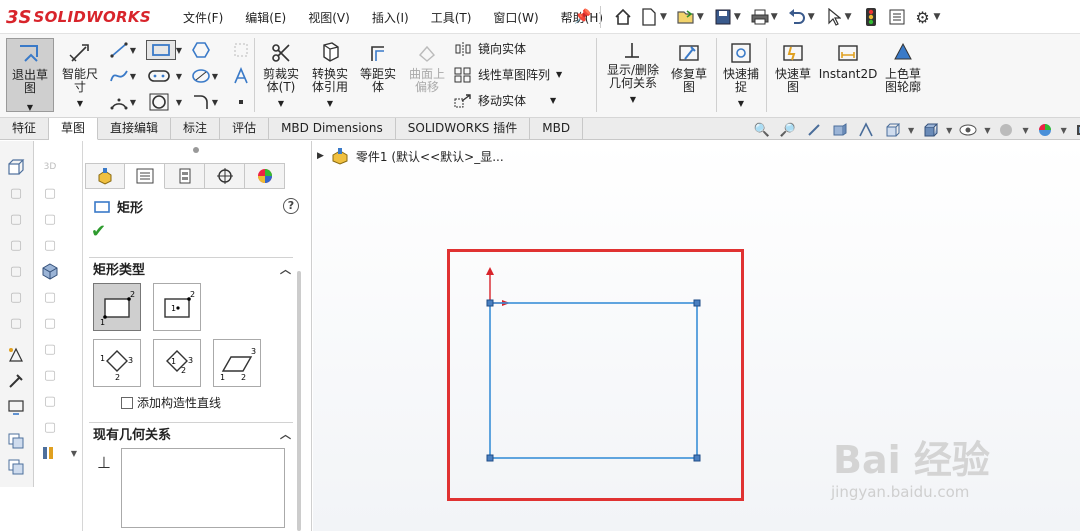  What do you see at coordinates (903, 67) in the screenshot?
I see `shaded-sketch-contours-button: 上色草 图轮廓` at bounding box center [903, 67].